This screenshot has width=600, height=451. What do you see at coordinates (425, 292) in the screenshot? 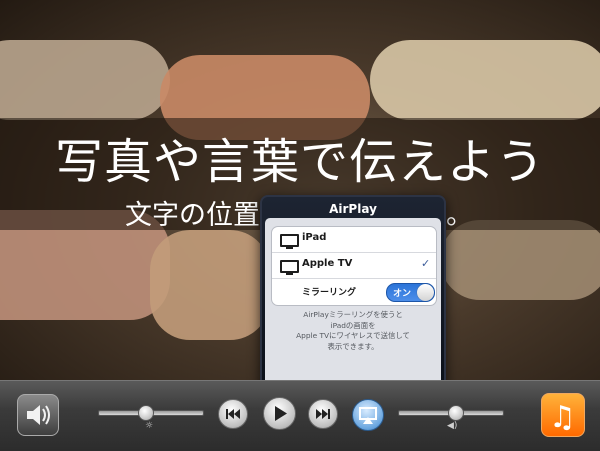
I see `toggle-knob` at bounding box center [425, 292].